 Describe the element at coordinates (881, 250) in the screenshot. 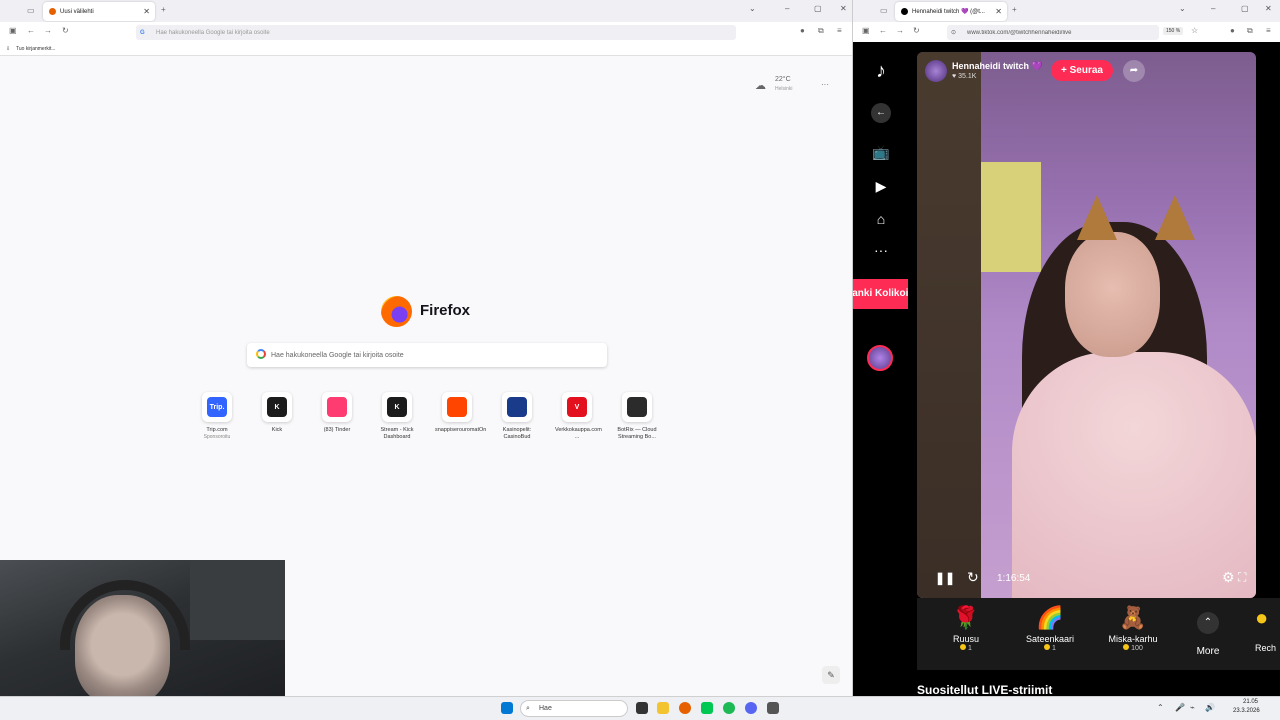

I see `more-dots-icon: ···` at that location.